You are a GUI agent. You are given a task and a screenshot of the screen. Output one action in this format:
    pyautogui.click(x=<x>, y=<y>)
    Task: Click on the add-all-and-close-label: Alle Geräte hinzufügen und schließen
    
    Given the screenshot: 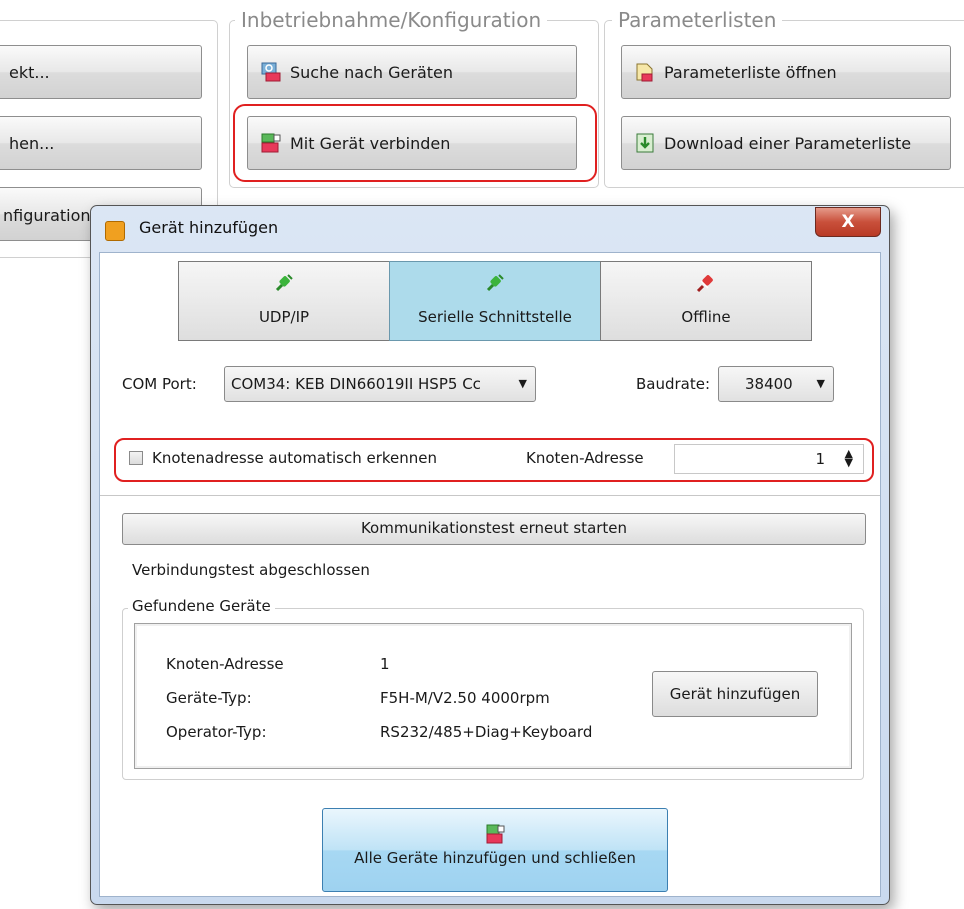 What is the action you would take?
    pyautogui.click(x=495, y=858)
    